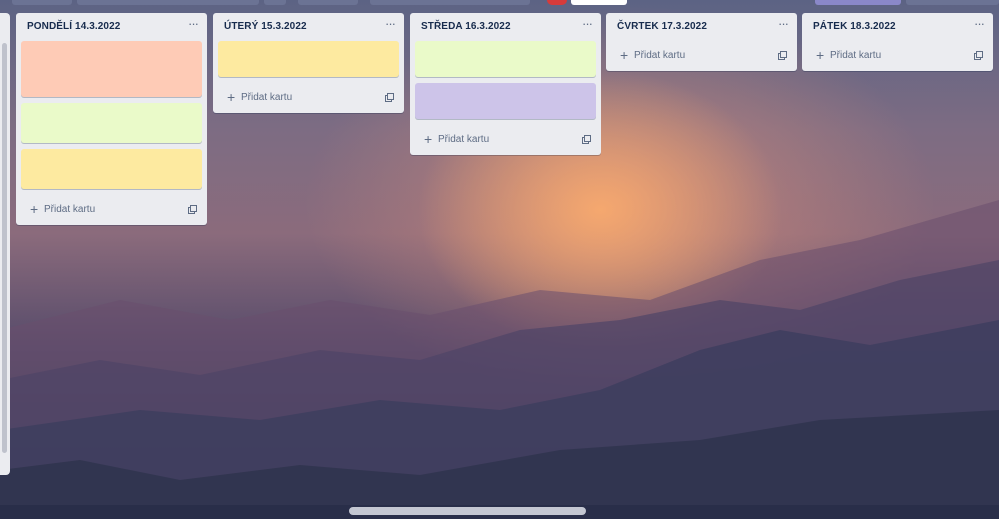  I want to click on list-header: ÚTERÝ 15.3.2022 ···, so click(308, 27).